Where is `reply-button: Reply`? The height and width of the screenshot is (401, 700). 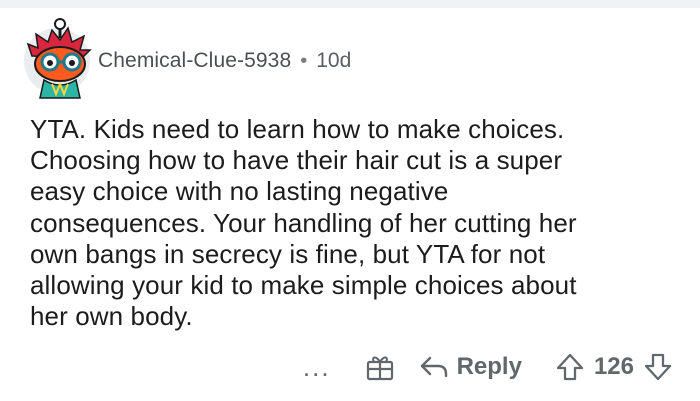
reply-button: Reply is located at coordinates (470, 367).